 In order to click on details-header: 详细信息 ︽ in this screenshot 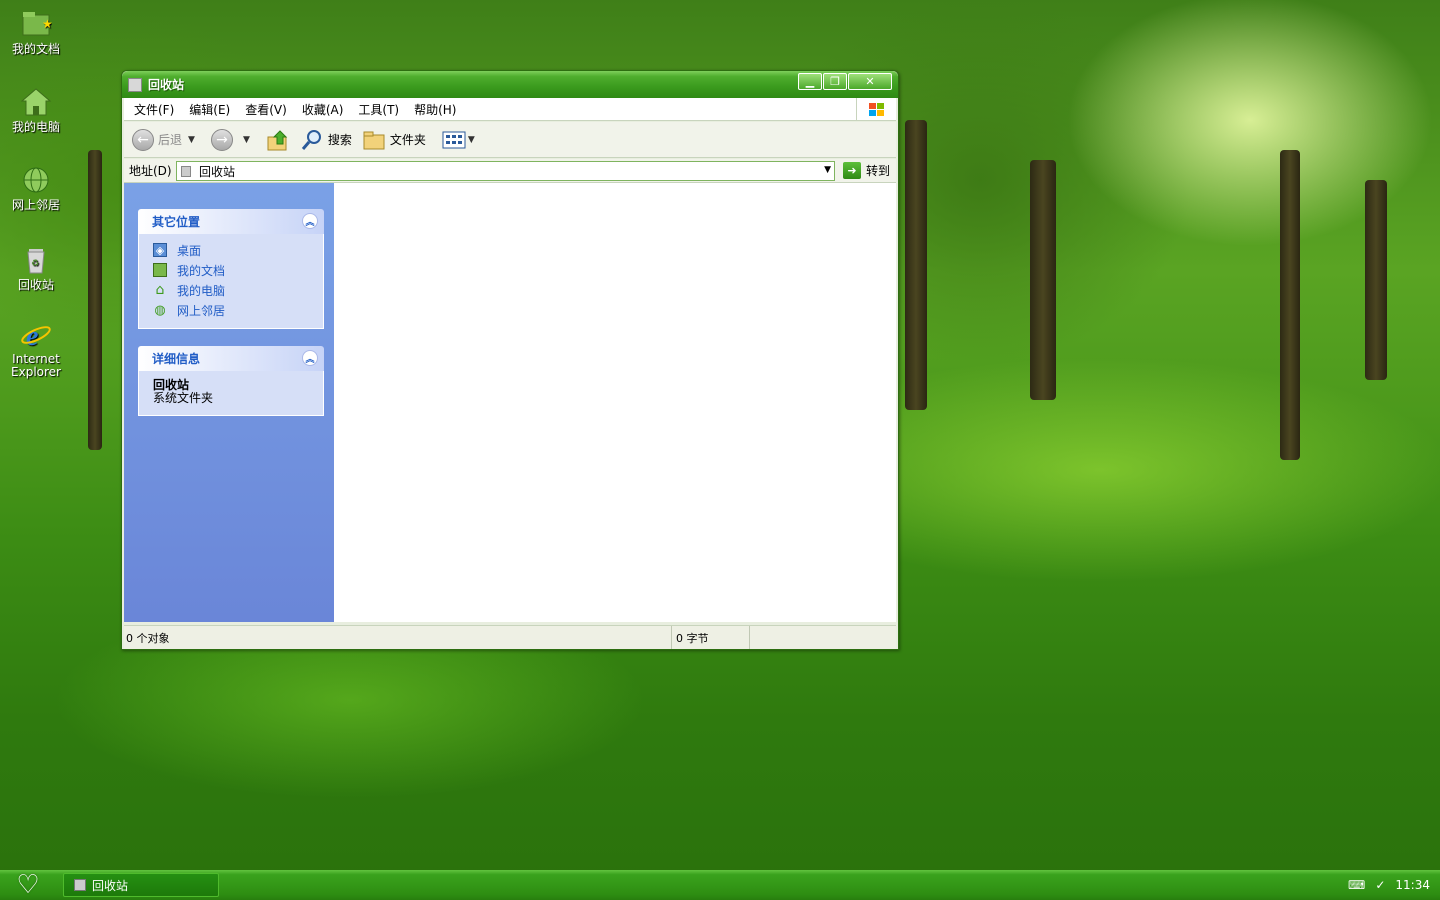, I will do `click(231, 358)`.